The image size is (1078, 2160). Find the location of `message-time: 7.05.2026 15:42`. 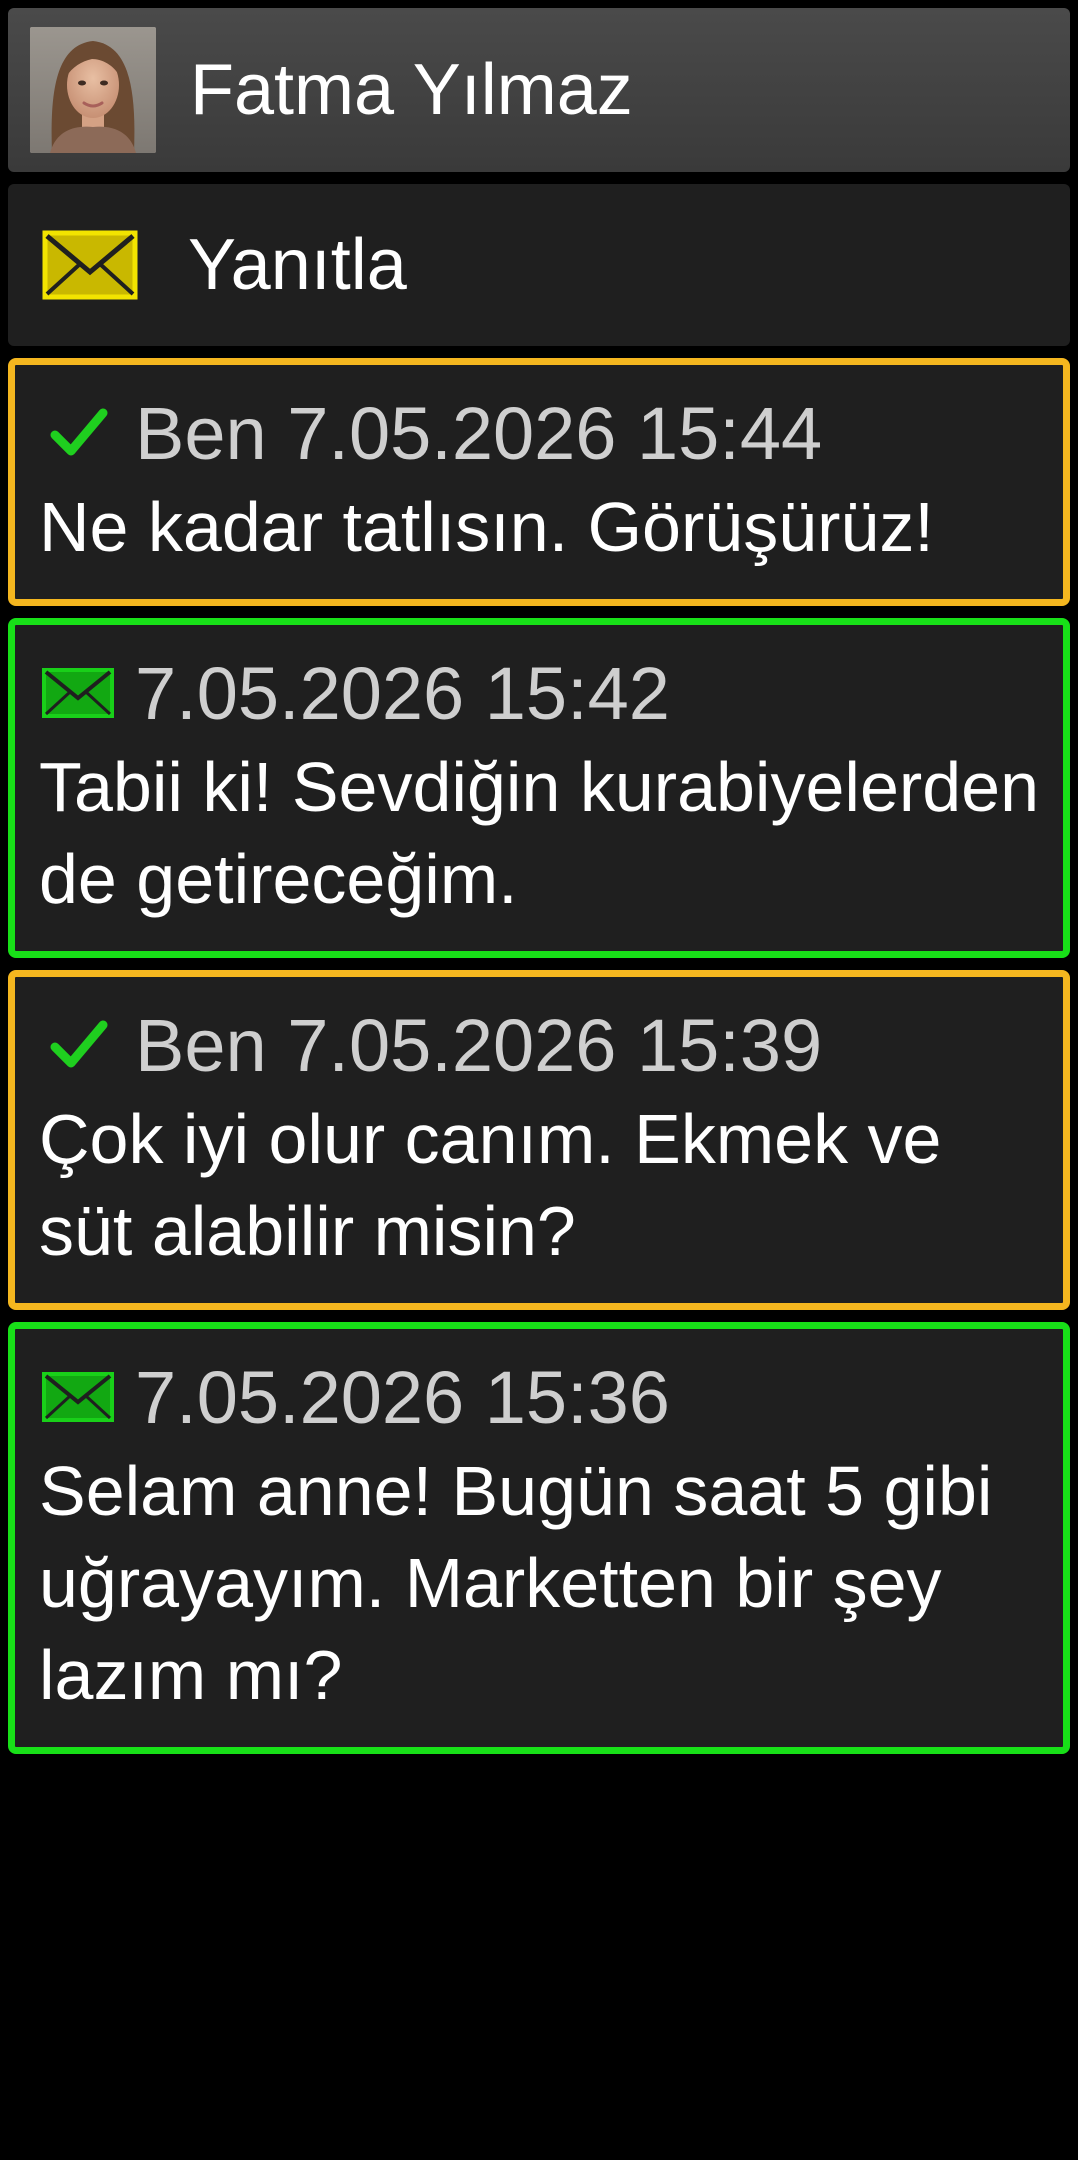

message-time: 7.05.2026 15:42 is located at coordinates (402, 693).